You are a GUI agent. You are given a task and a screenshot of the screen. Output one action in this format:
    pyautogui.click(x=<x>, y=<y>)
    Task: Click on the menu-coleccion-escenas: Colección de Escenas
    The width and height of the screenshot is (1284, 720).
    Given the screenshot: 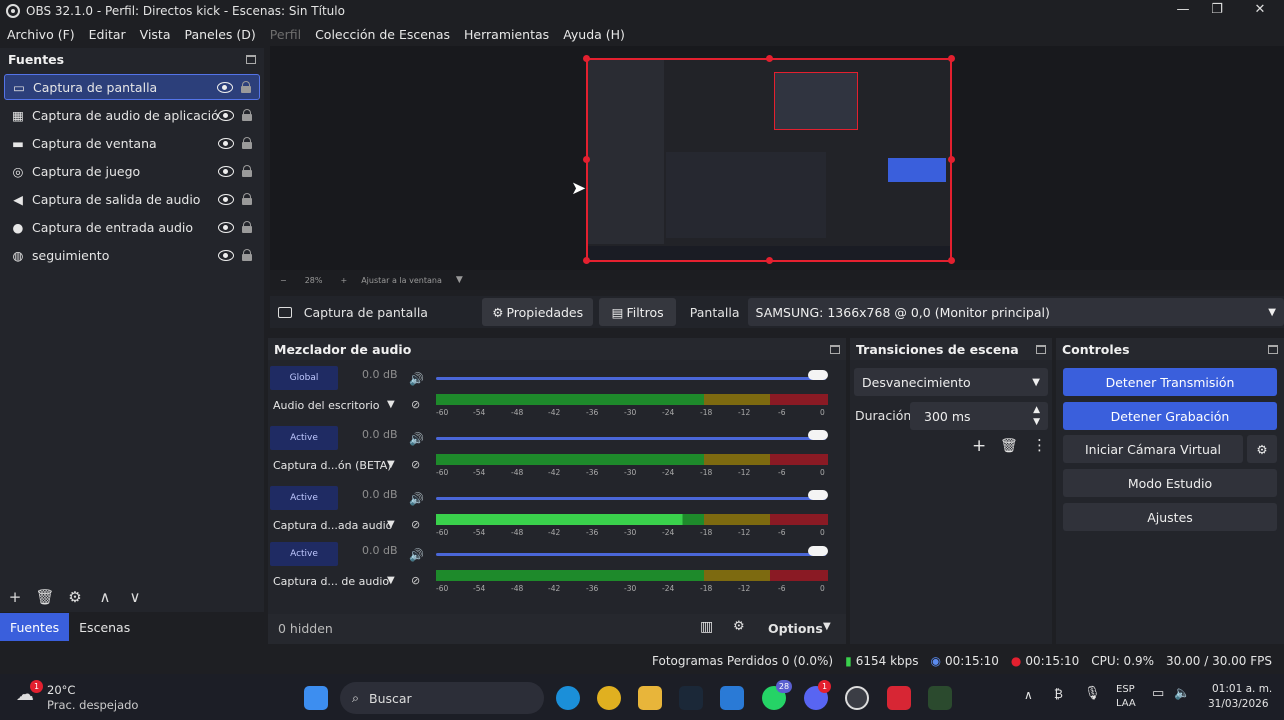 What is the action you would take?
    pyautogui.click(x=382, y=34)
    